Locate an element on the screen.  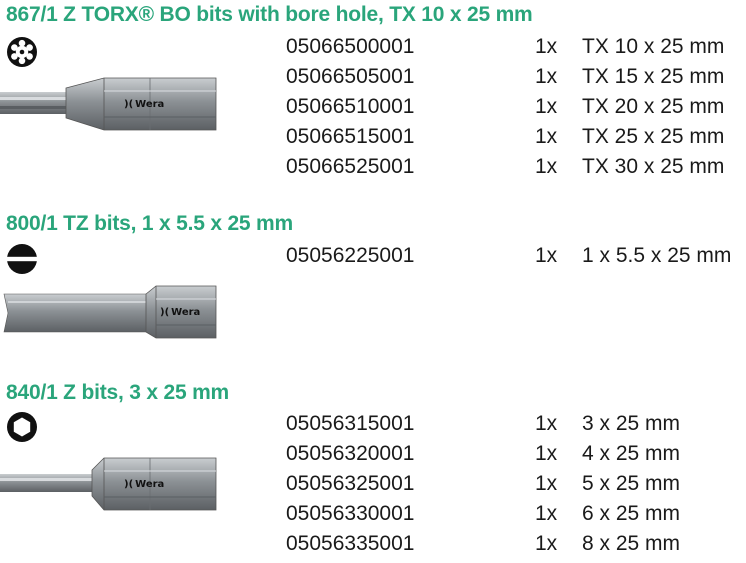
list-item: 05056320001 1x 4 x 25 mm is located at coordinates (373, 454).